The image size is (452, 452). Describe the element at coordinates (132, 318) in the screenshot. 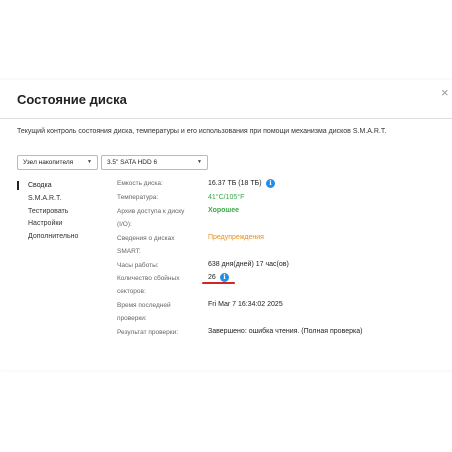

I see `last-check-label-cont: проверки:` at that location.